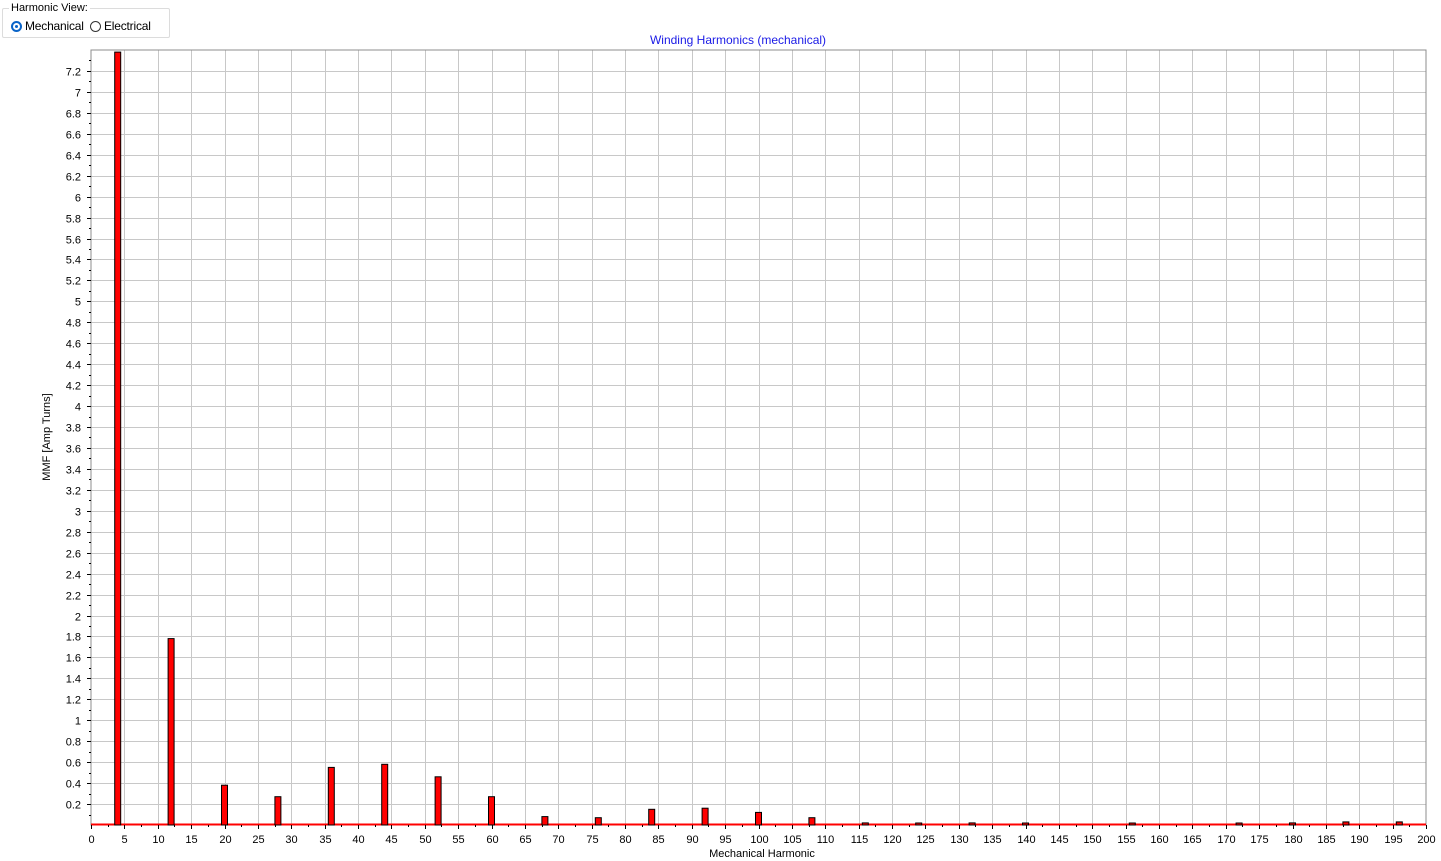 The image size is (1441, 861). What do you see at coordinates (759, 840) in the screenshot?
I see `x-tick-label: 100` at bounding box center [759, 840].